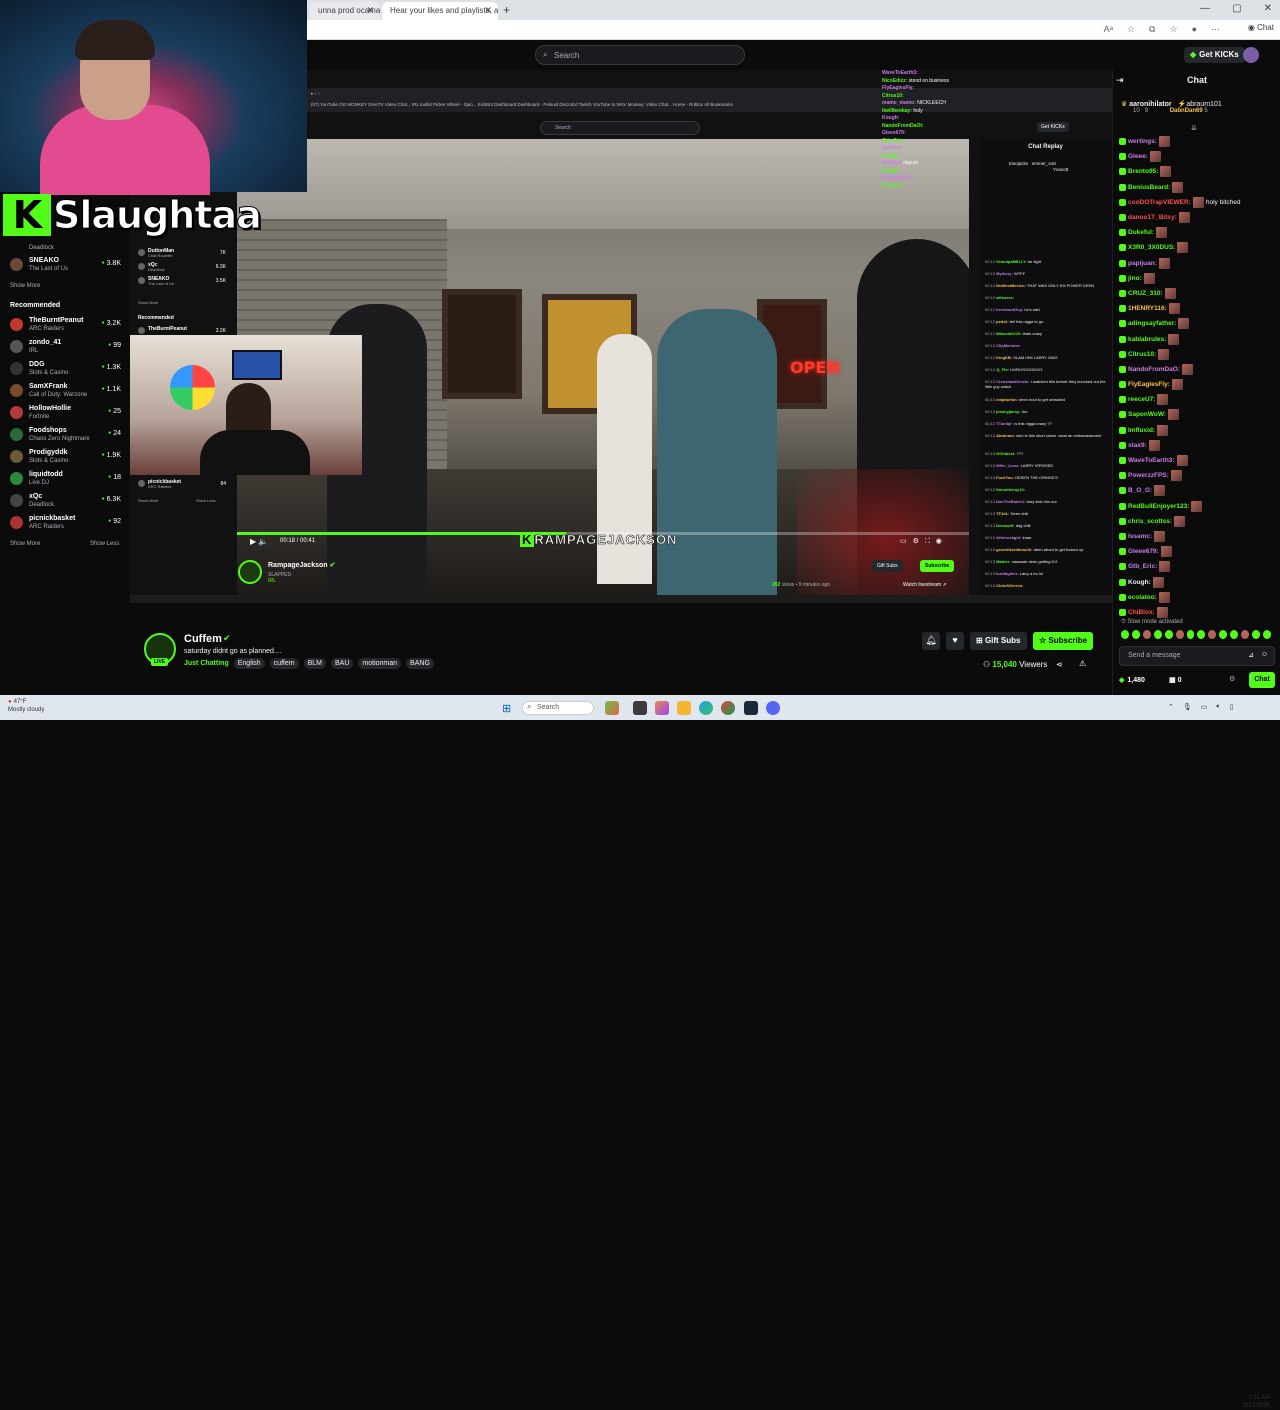 The width and height of the screenshot is (1280, 1410). Describe the element at coordinates (1142, 566) in the screenshot. I see `chat-username: Gtb_Eric:` at that location.